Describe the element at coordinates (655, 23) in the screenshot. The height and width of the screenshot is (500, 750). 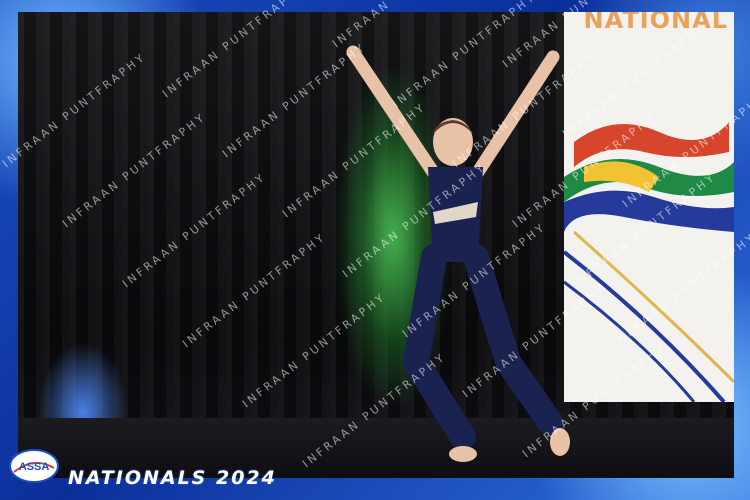
I see `banner-title: NATIONAL` at that location.